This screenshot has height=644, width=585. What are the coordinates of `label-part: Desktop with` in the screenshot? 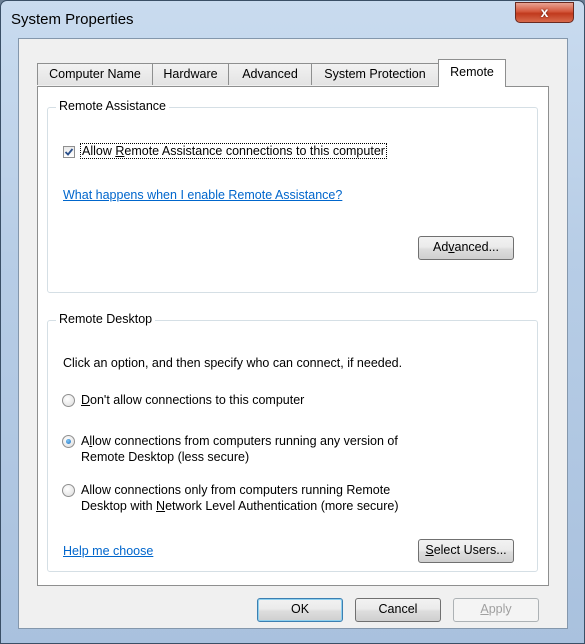 It's located at (119, 506).